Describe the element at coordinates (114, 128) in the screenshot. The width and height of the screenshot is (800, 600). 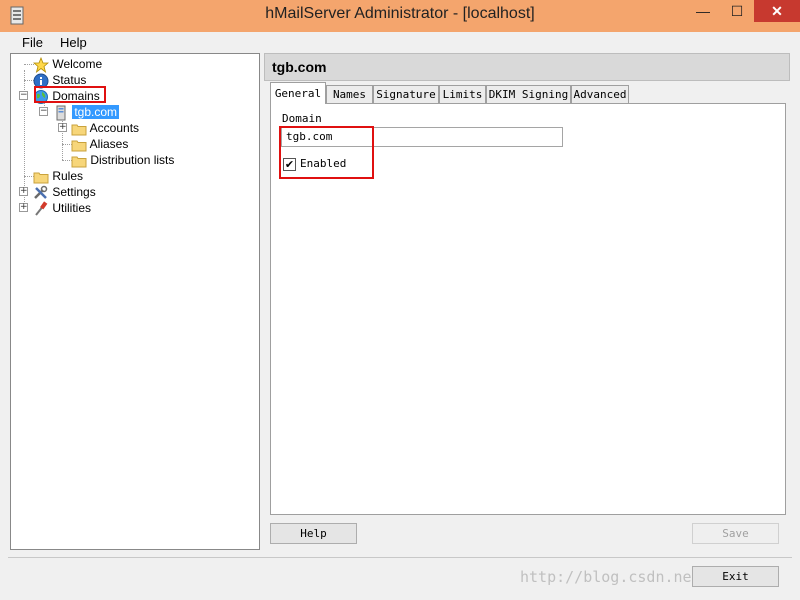
I see `tree-item-label: Accounts` at that location.